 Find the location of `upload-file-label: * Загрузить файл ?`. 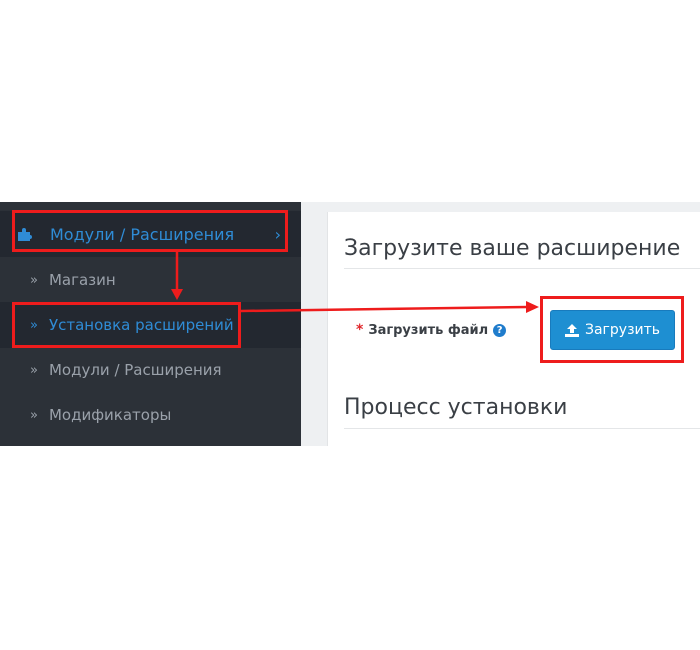

upload-file-label: * Загрузить файл ? is located at coordinates (431, 330).